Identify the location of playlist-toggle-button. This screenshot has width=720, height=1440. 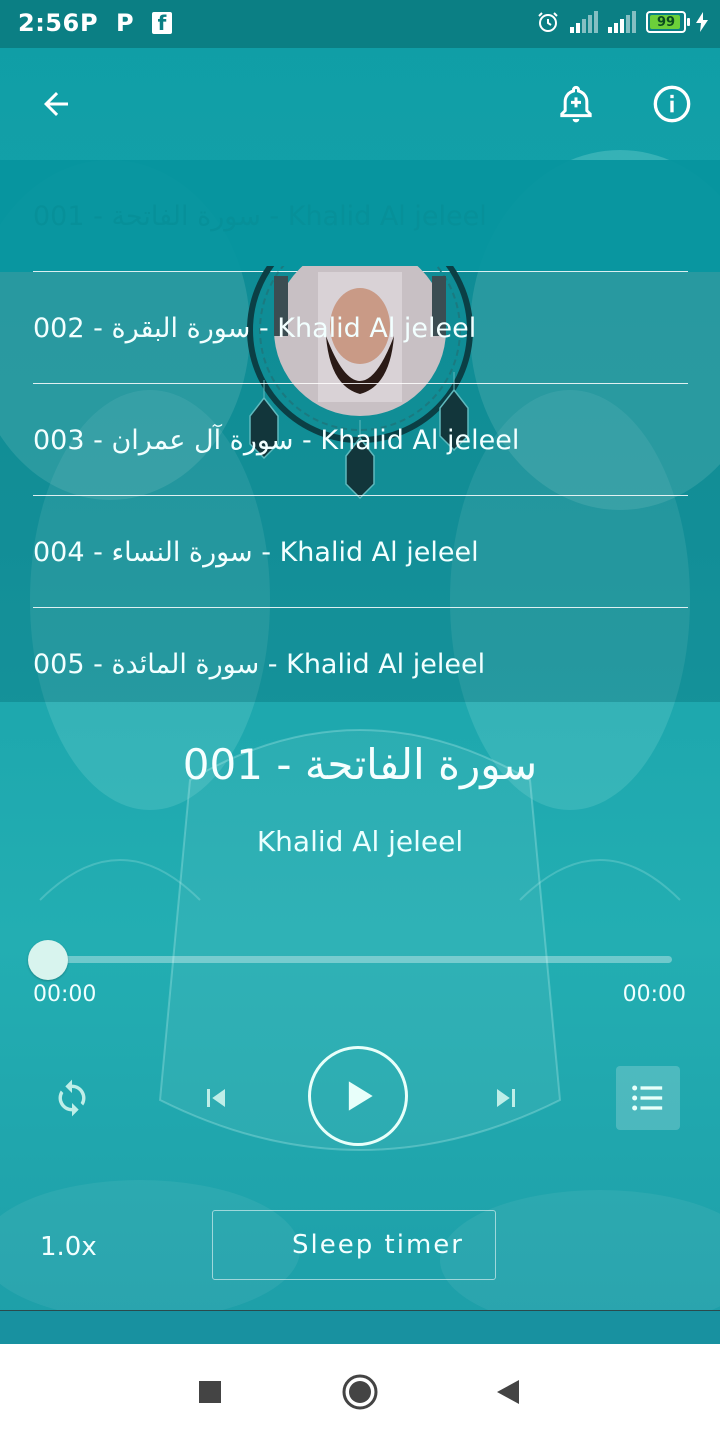
(648, 1098).